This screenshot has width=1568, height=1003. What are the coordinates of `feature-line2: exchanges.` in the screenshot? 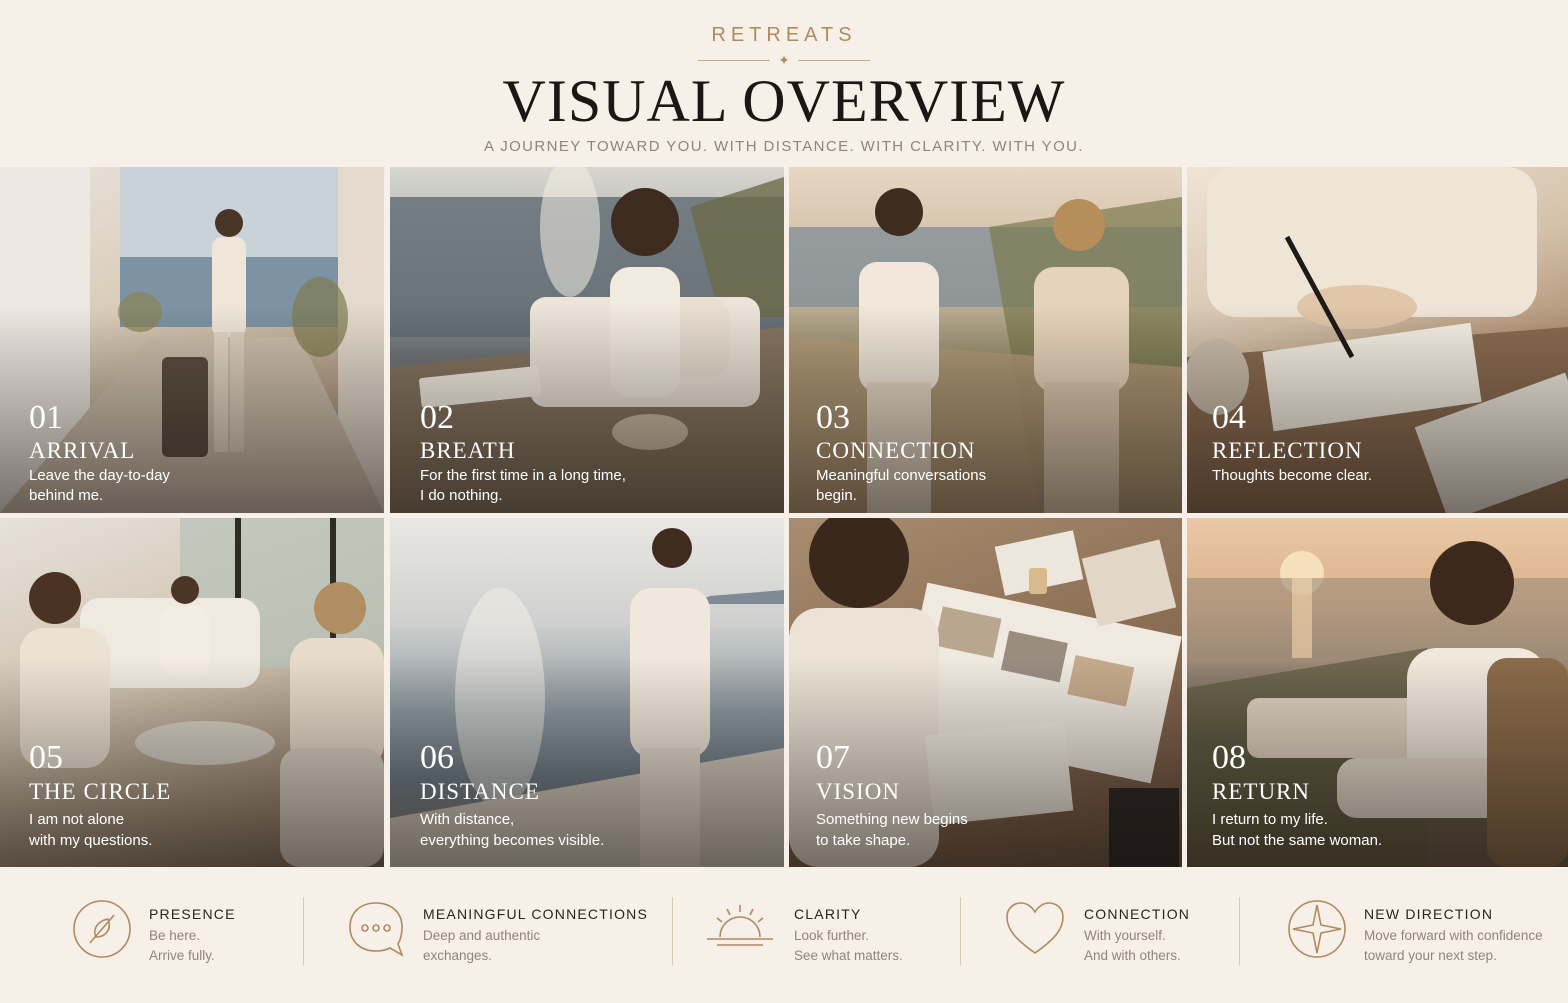 It's located at (458, 955).